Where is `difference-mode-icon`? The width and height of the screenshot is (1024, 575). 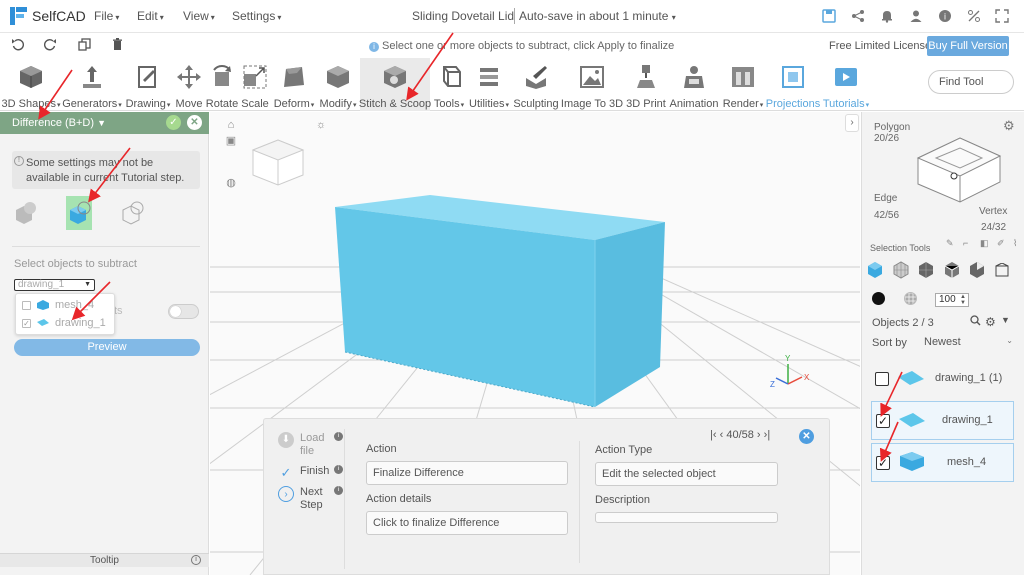
difference-mode-icon is located at coordinates (80, 213).